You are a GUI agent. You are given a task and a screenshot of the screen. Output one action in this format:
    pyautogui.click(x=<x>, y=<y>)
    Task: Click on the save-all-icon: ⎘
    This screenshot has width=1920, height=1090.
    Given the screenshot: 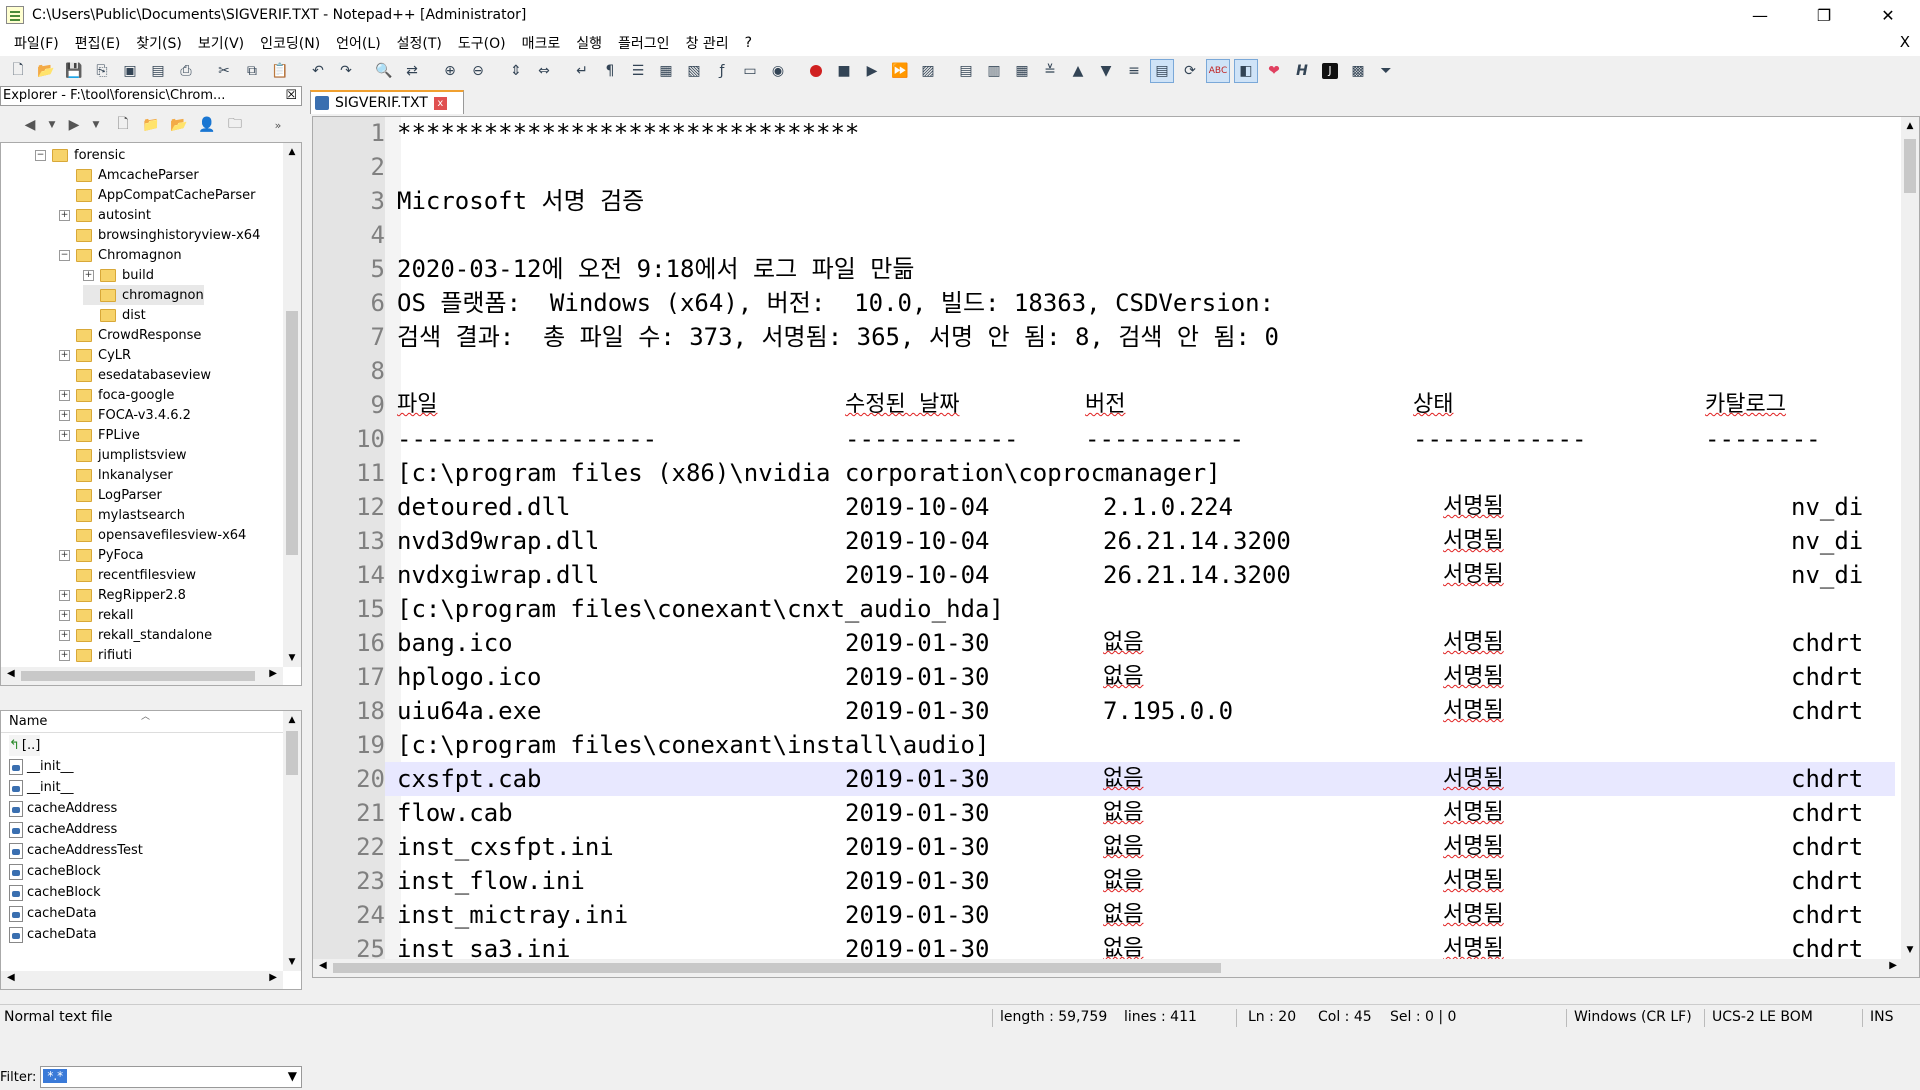 What is the action you would take?
    pyautogui.click(x=102, y=71)
    